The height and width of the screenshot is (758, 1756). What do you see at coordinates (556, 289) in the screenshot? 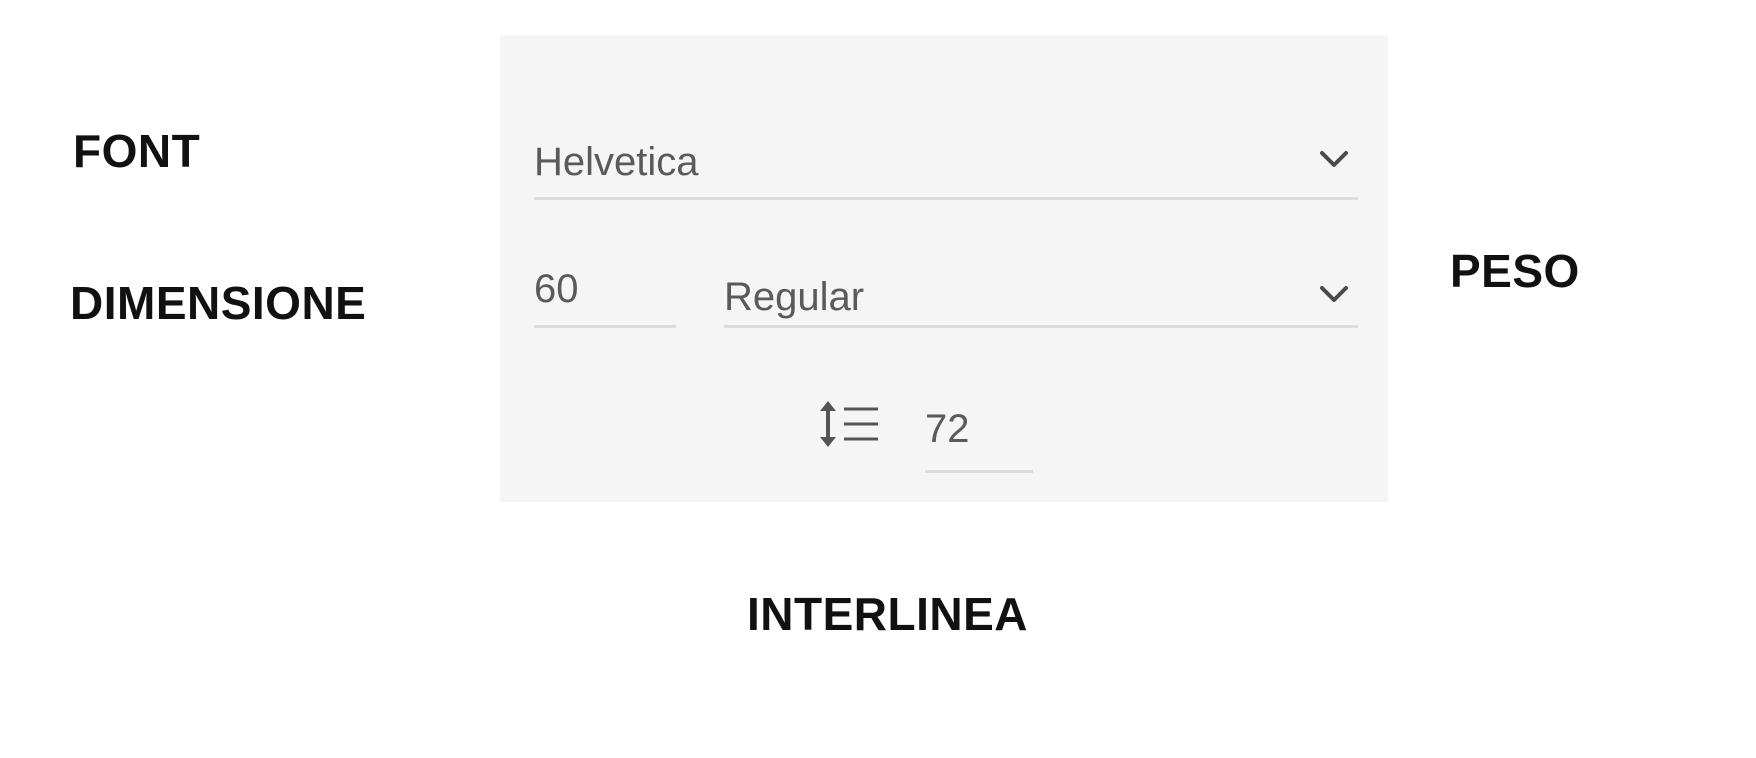
I see `font-size-value: 60` at bounding box center [556, 289].